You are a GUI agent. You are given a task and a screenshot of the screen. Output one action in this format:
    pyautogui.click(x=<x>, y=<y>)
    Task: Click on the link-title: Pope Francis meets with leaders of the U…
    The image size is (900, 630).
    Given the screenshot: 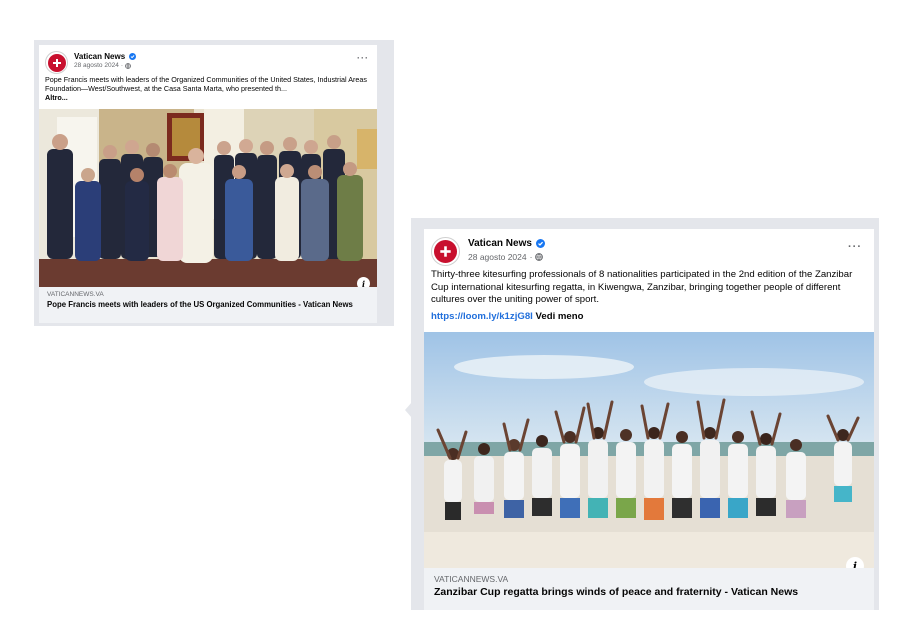 What is the action you would take?
    pyautogui.click(x=200, y=304)
    